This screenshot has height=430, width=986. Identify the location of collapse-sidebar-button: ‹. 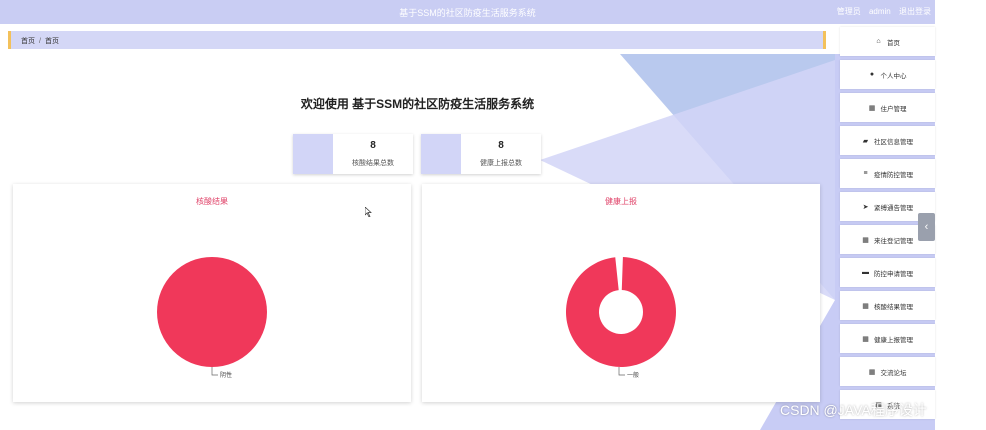
(926, 227).